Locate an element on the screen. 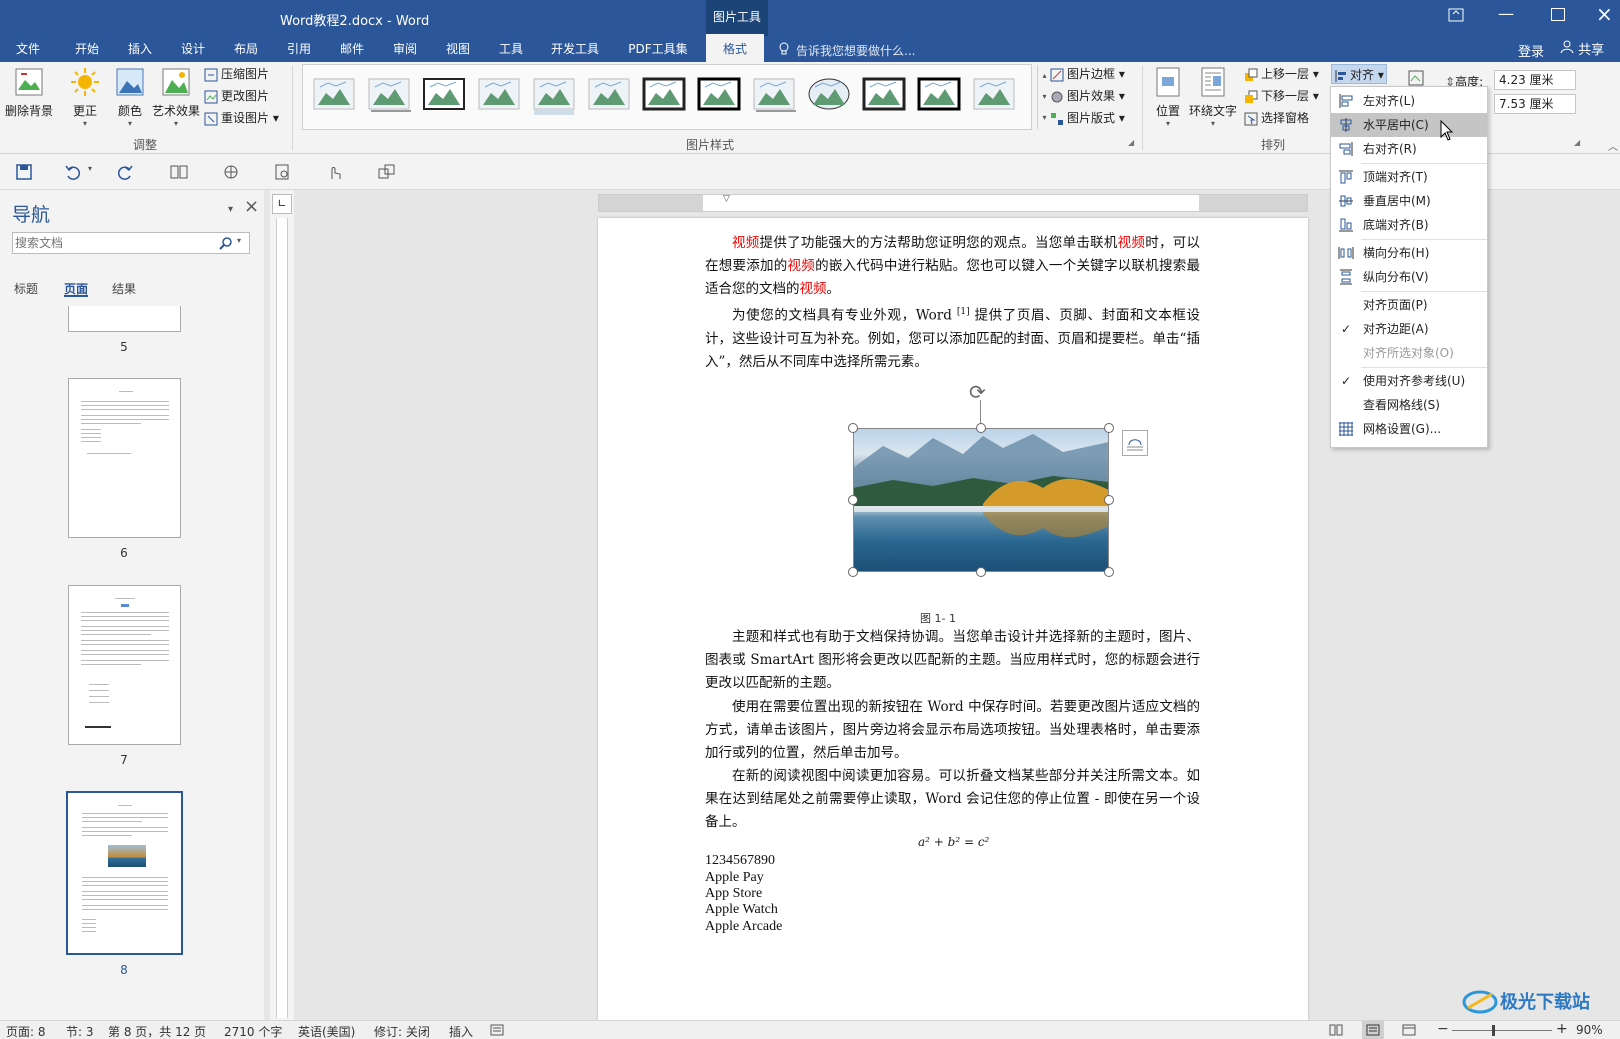 This screenshot has width=1620, height=1039. tab-developer: 开发工具 is located at coordinates (575, 49).